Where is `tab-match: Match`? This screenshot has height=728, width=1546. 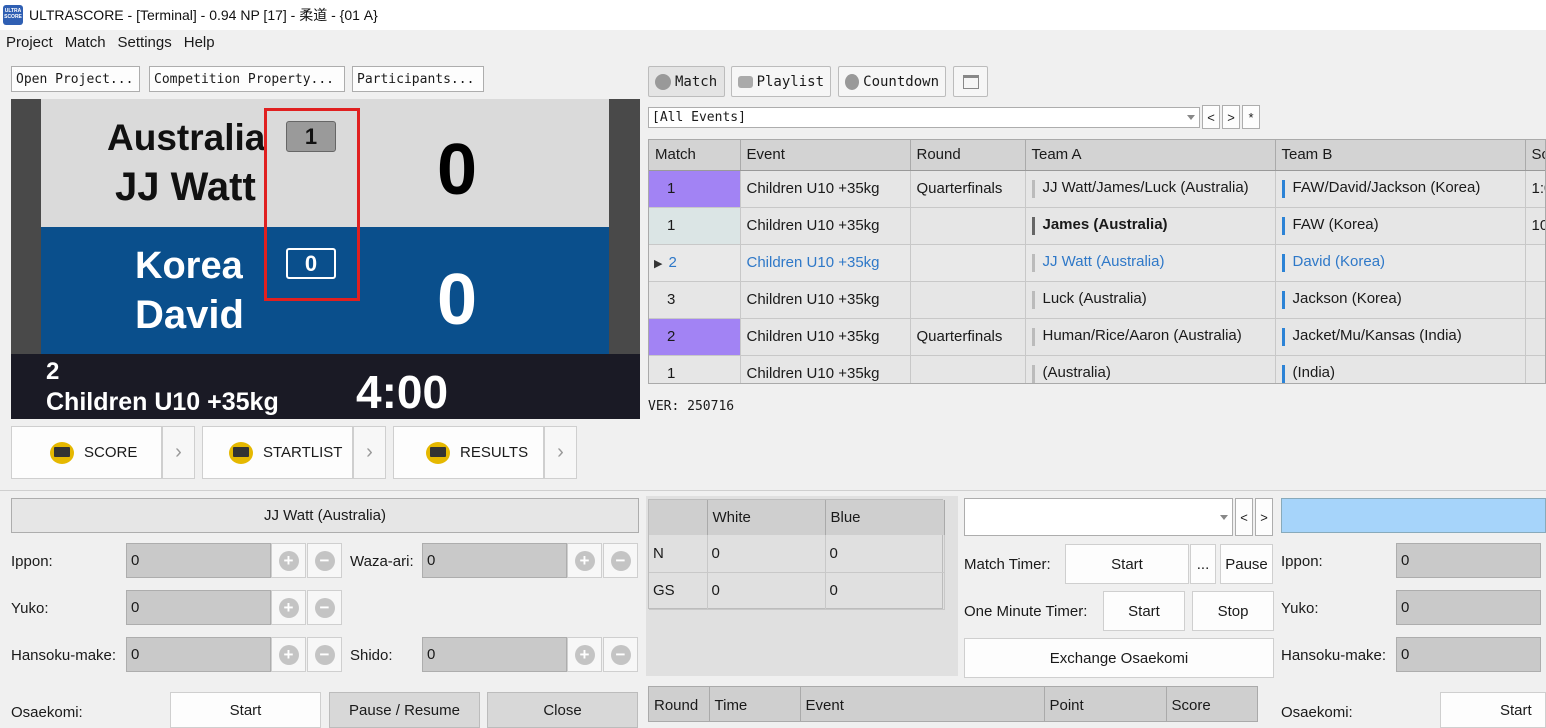 tab-match: Match is located at coordinates (686, 81).